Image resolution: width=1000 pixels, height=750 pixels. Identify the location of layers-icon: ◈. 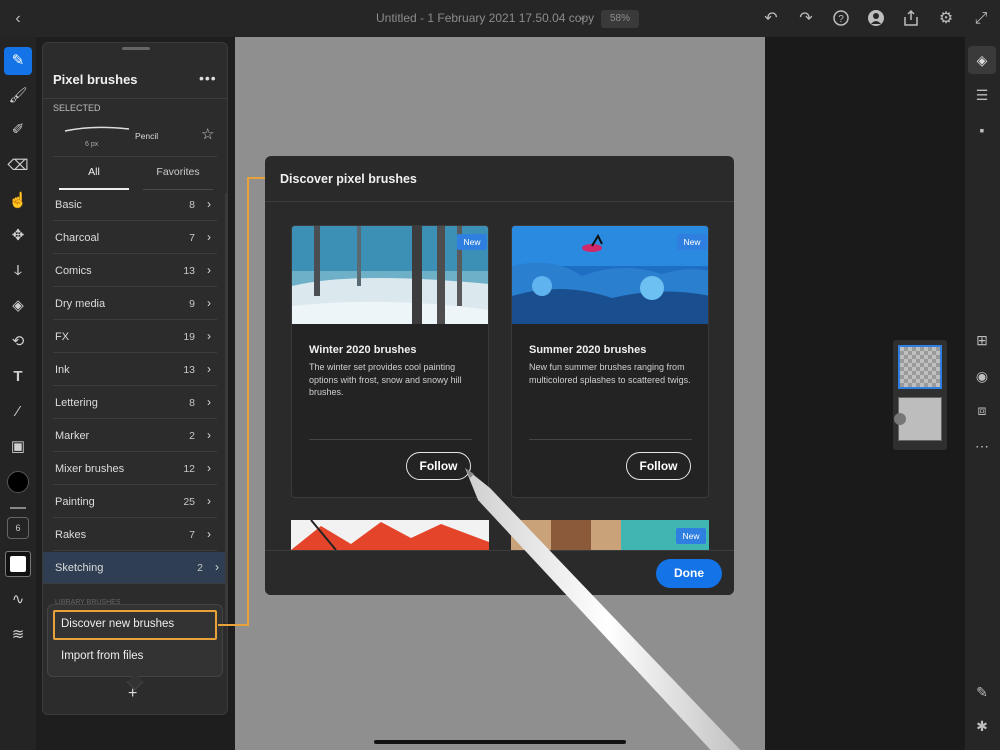
(982, 60).